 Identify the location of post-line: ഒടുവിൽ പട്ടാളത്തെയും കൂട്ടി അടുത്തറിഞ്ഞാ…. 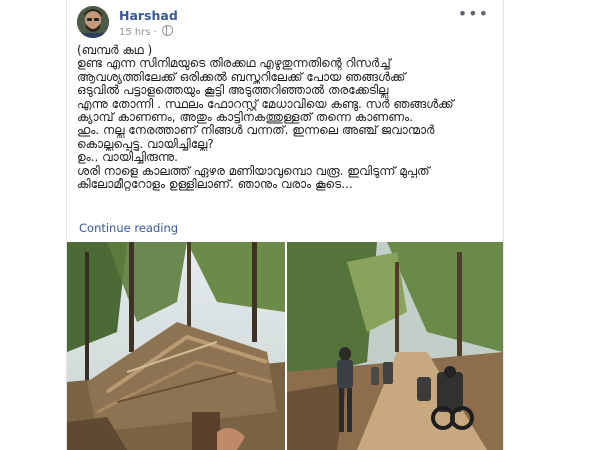
(233, 91).